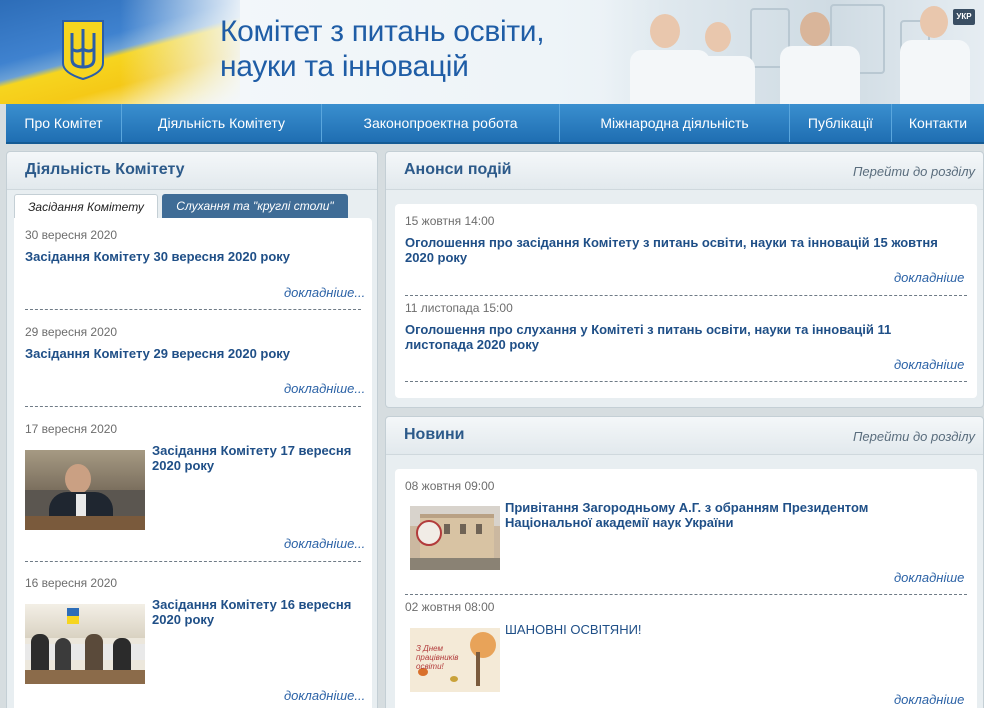 Image resolution: width=984 pixels, height=708 pixels. What do you see at coordinates (71, 332) in the screenshot?
I see `item-date: 29 вересня 2020` at bounding box center [71, 332].